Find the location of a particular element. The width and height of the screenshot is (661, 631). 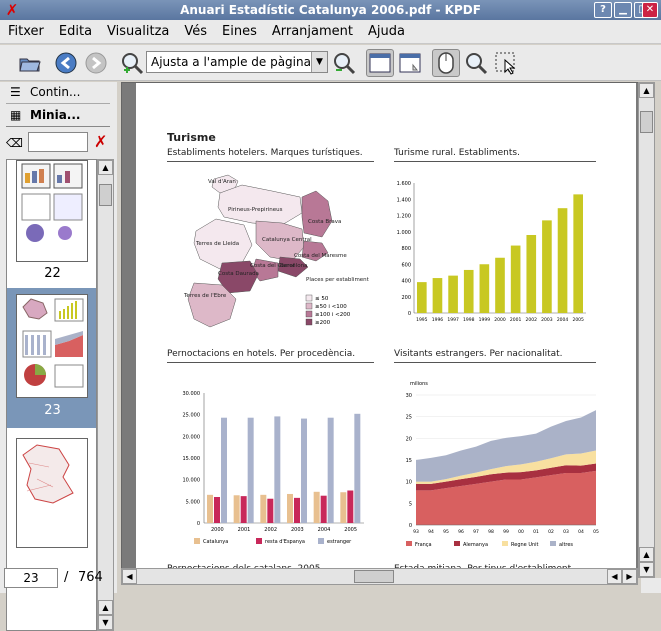

vertical-scroll-handle is located at coordinates (646, 122).